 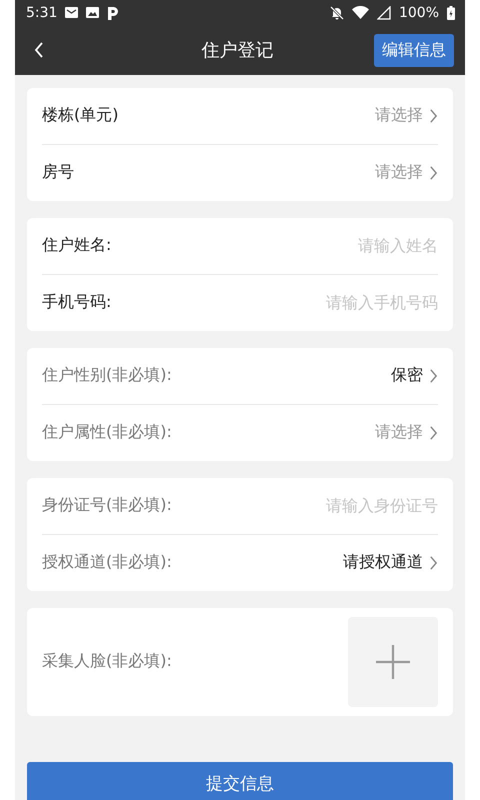 What do you see at coordinates (393, 662) in the screenshot?
I see `plus-icon` at bounding box center [393, 662].